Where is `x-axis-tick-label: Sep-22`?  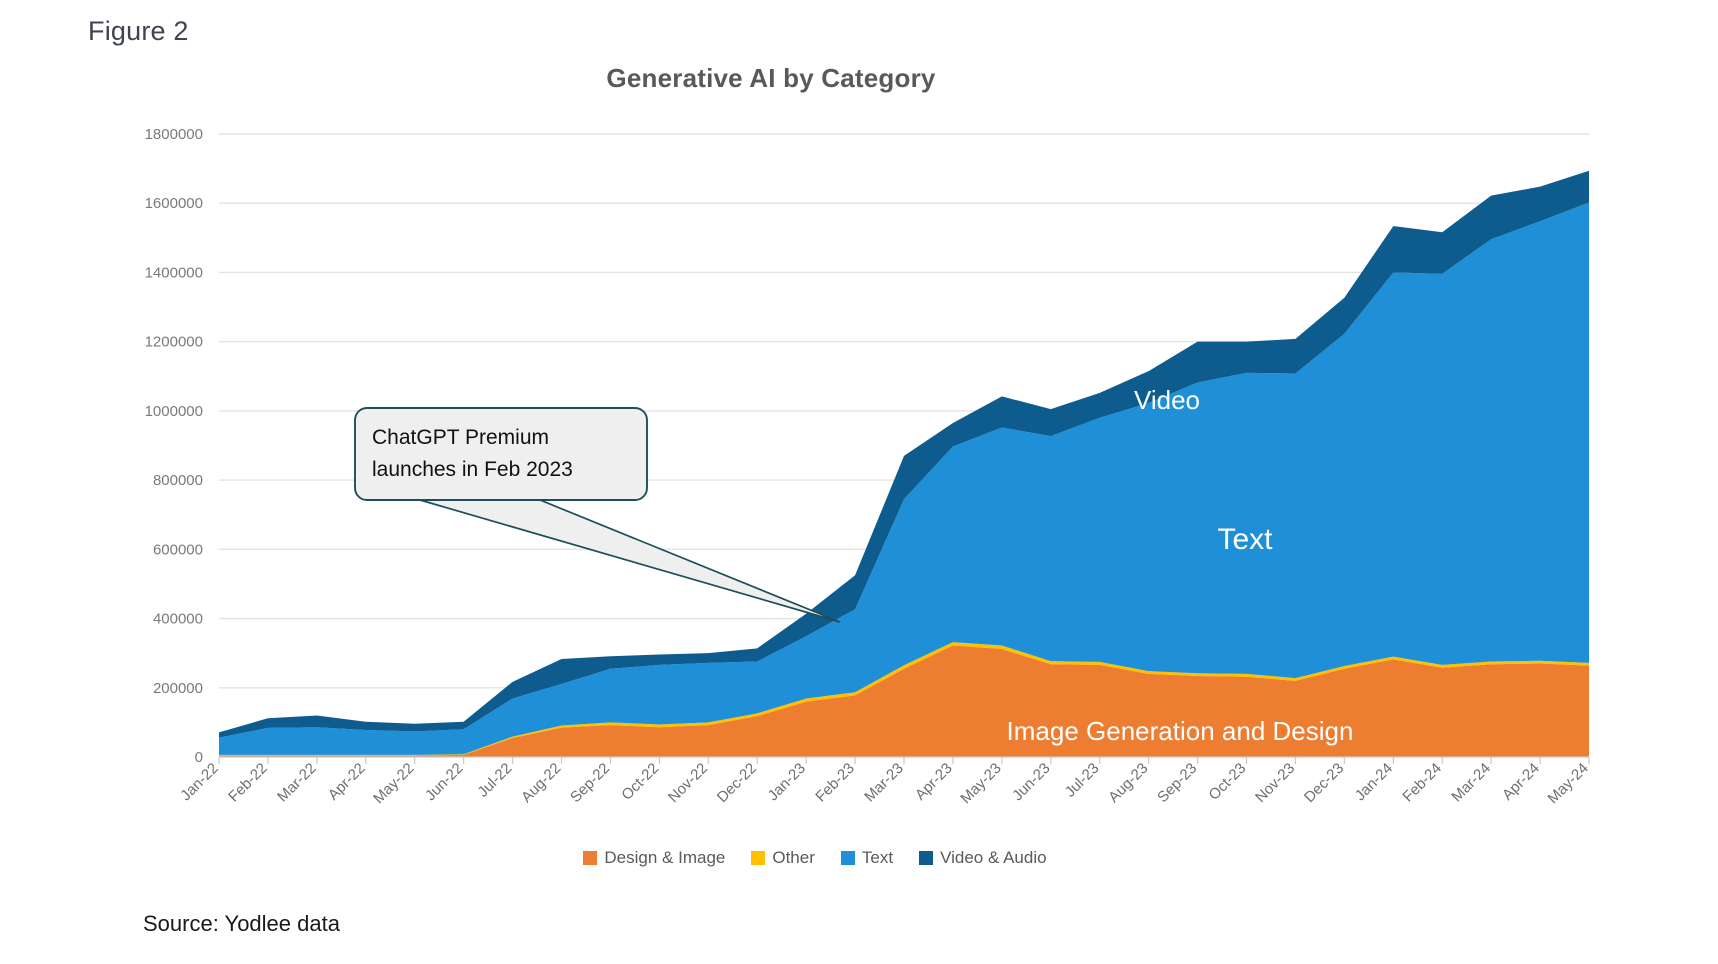
x-axis-tick-label: Sep-22 is located at coordinates (590, 783).